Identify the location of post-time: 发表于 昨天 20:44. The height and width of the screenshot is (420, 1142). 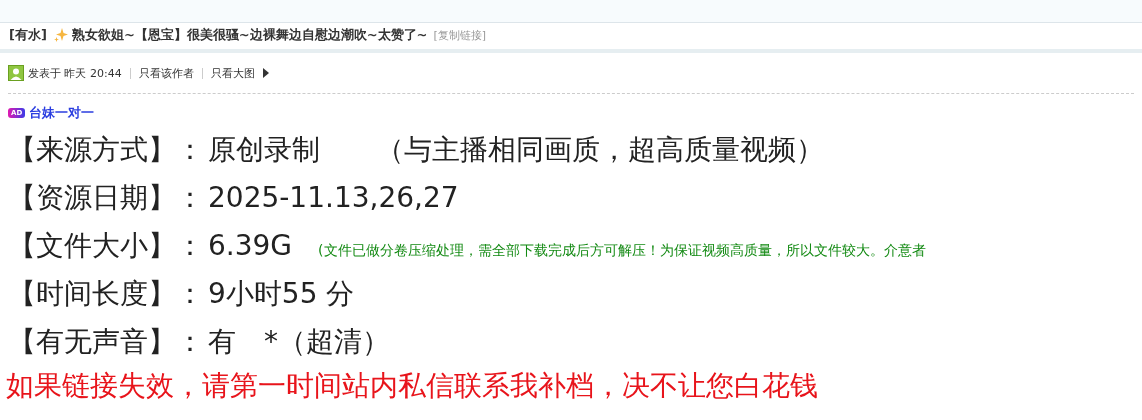
(75, 73).